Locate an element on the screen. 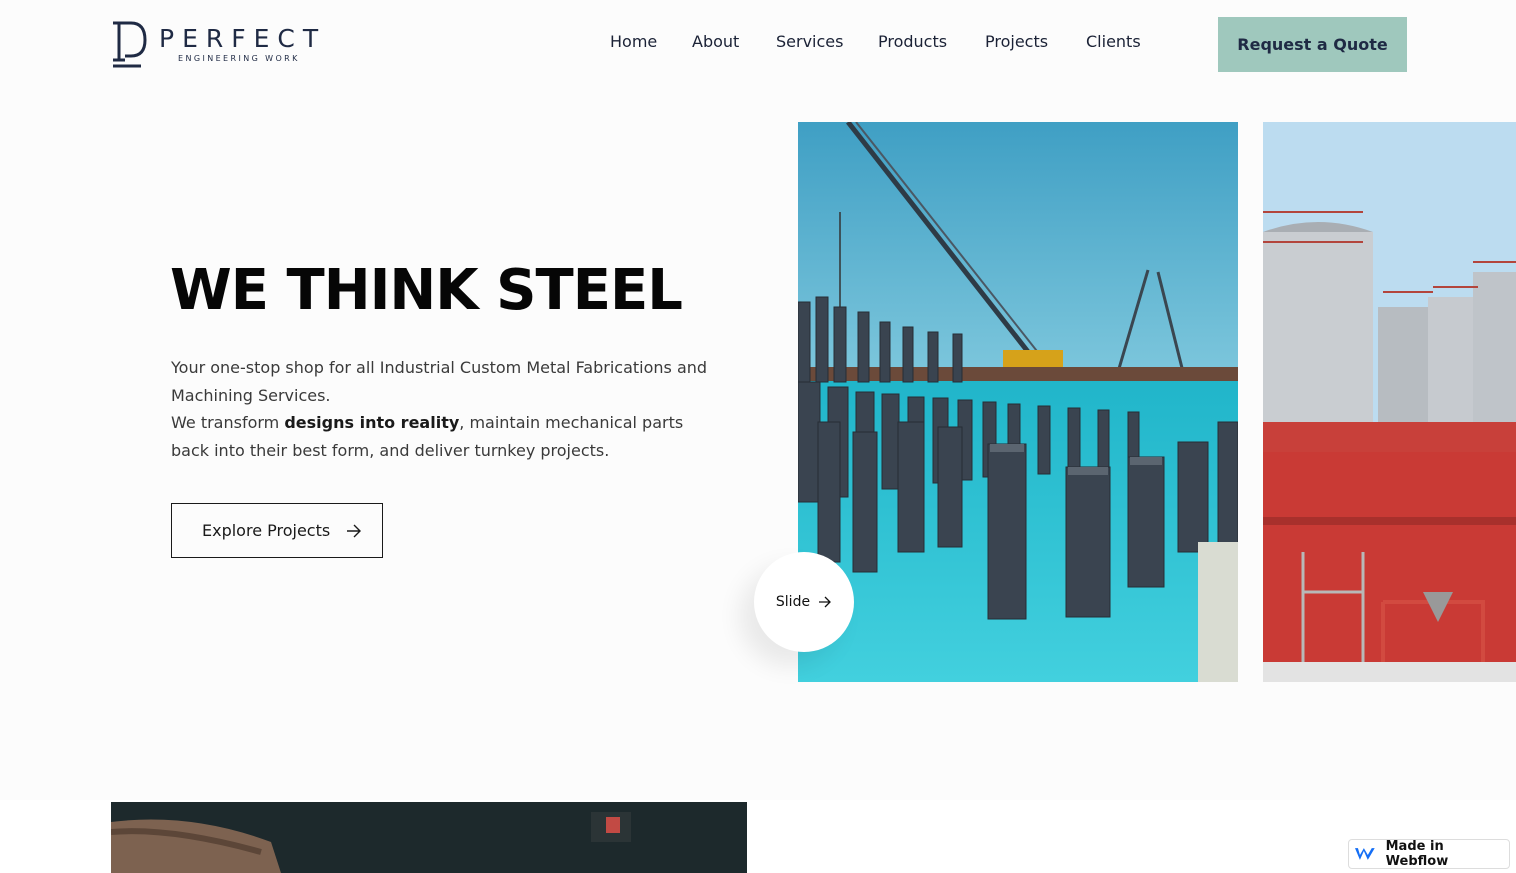 The image size is (1516, 873). hero-line-2-bold: designs into reality is located at coordinates (372, 422).